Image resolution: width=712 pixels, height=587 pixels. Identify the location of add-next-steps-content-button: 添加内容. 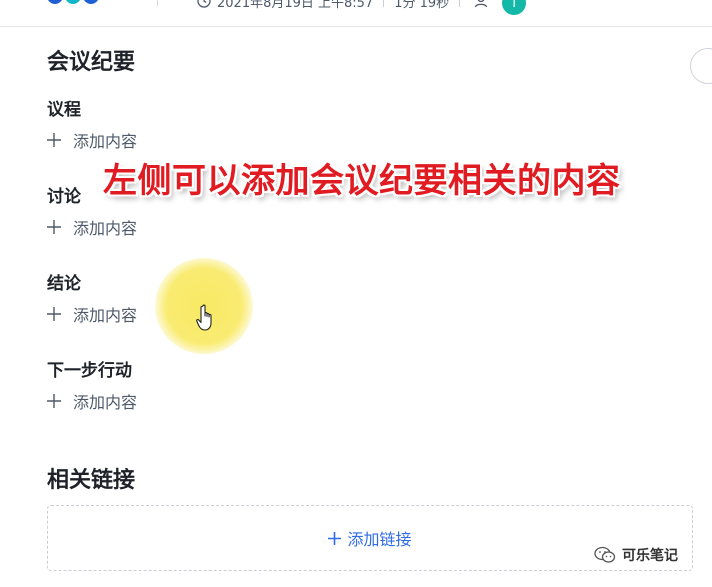
(92, 401).